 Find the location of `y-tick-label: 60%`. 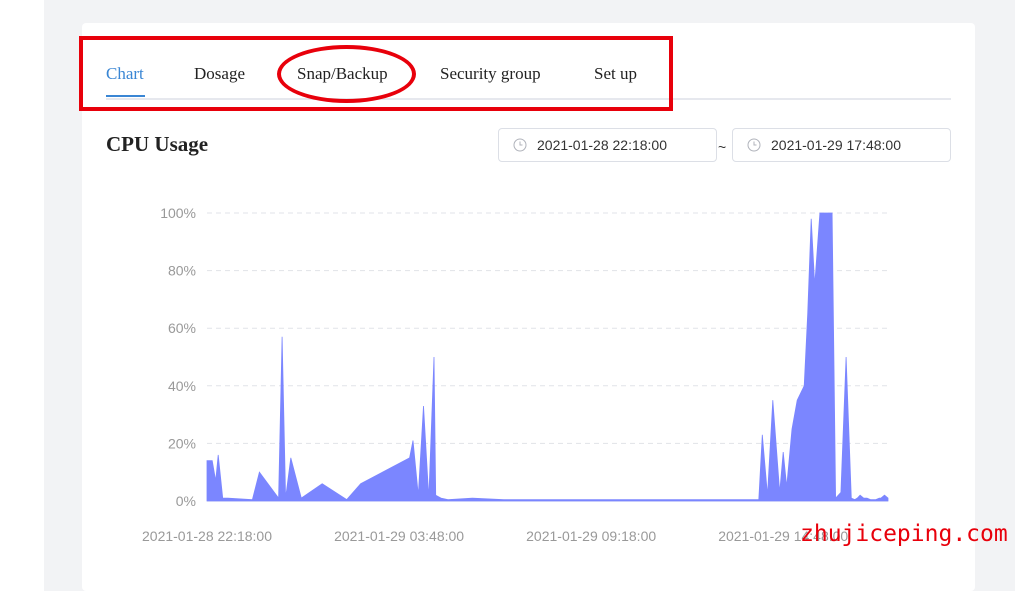

y-tick-label: 60% is located at coordinates (182, 328).